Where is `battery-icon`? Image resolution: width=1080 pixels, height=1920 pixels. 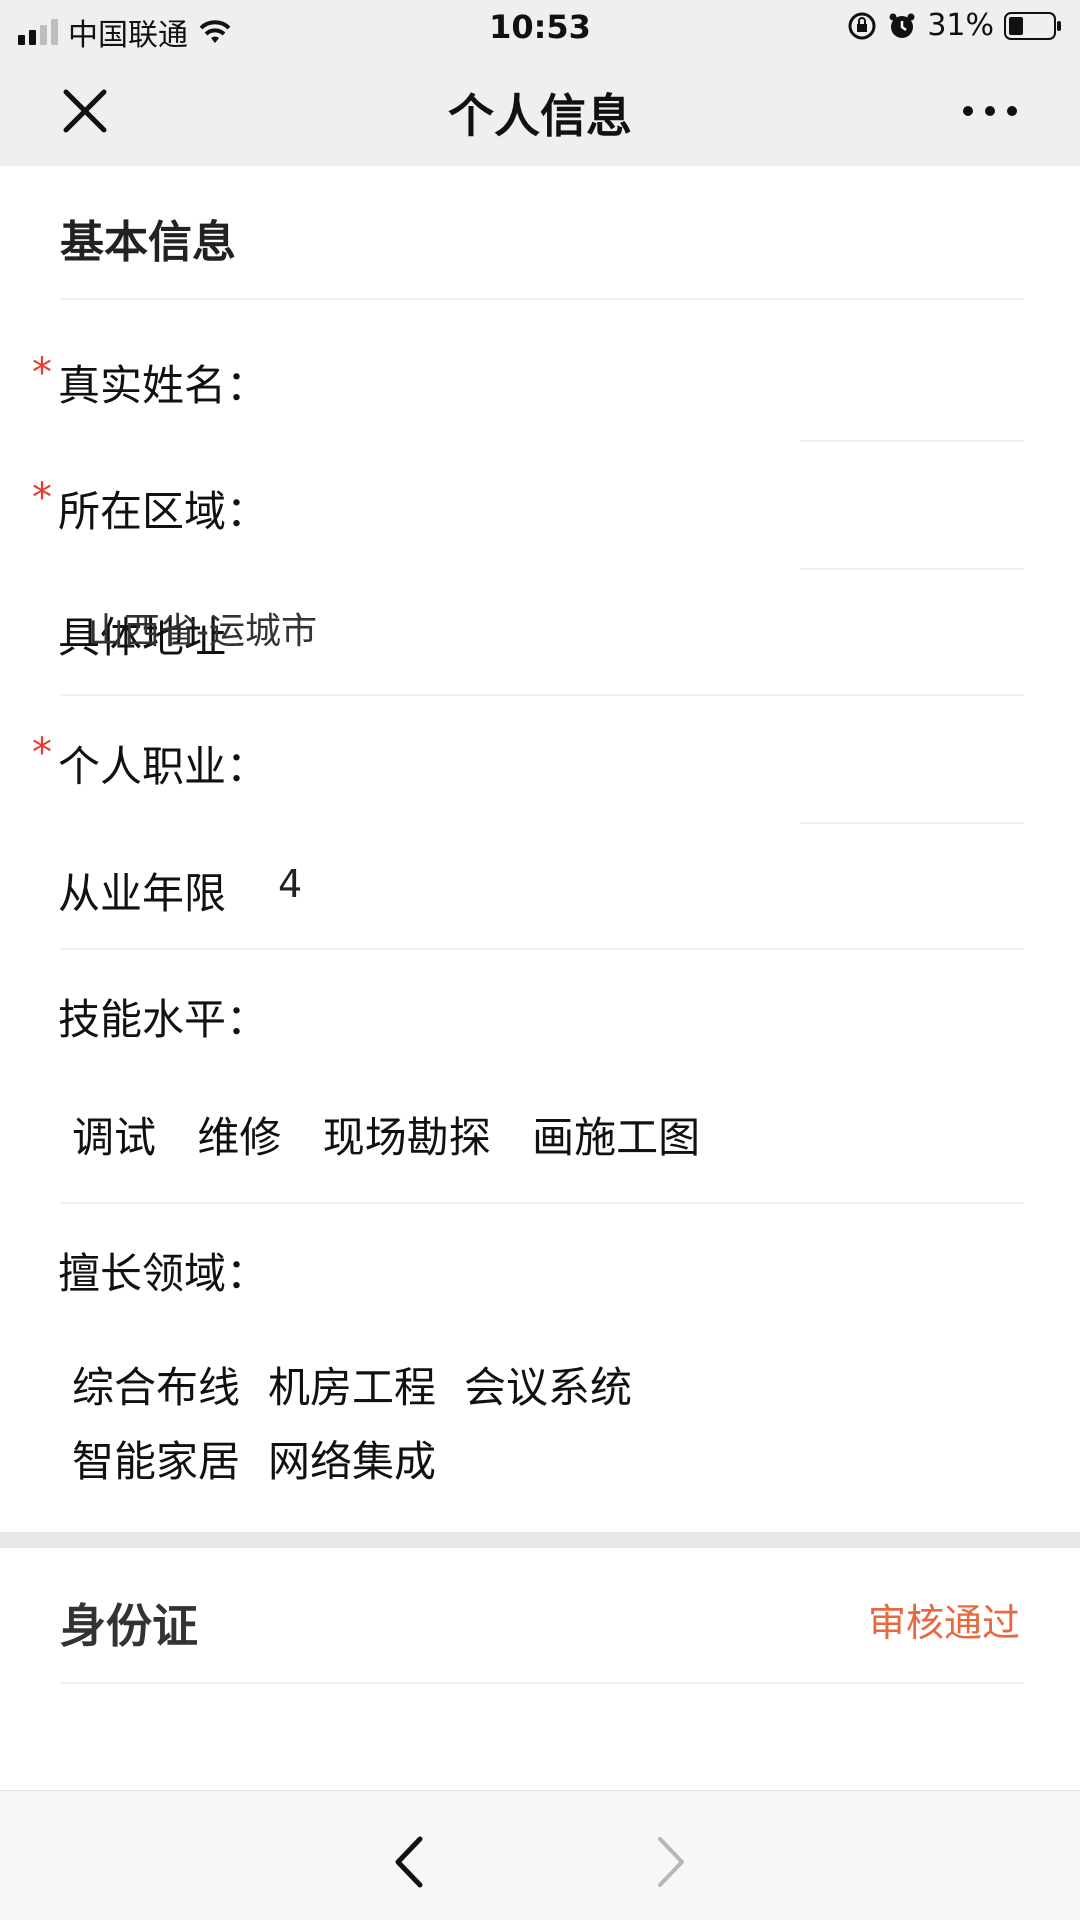
battery-icon is located at coordinates (1032, 25).